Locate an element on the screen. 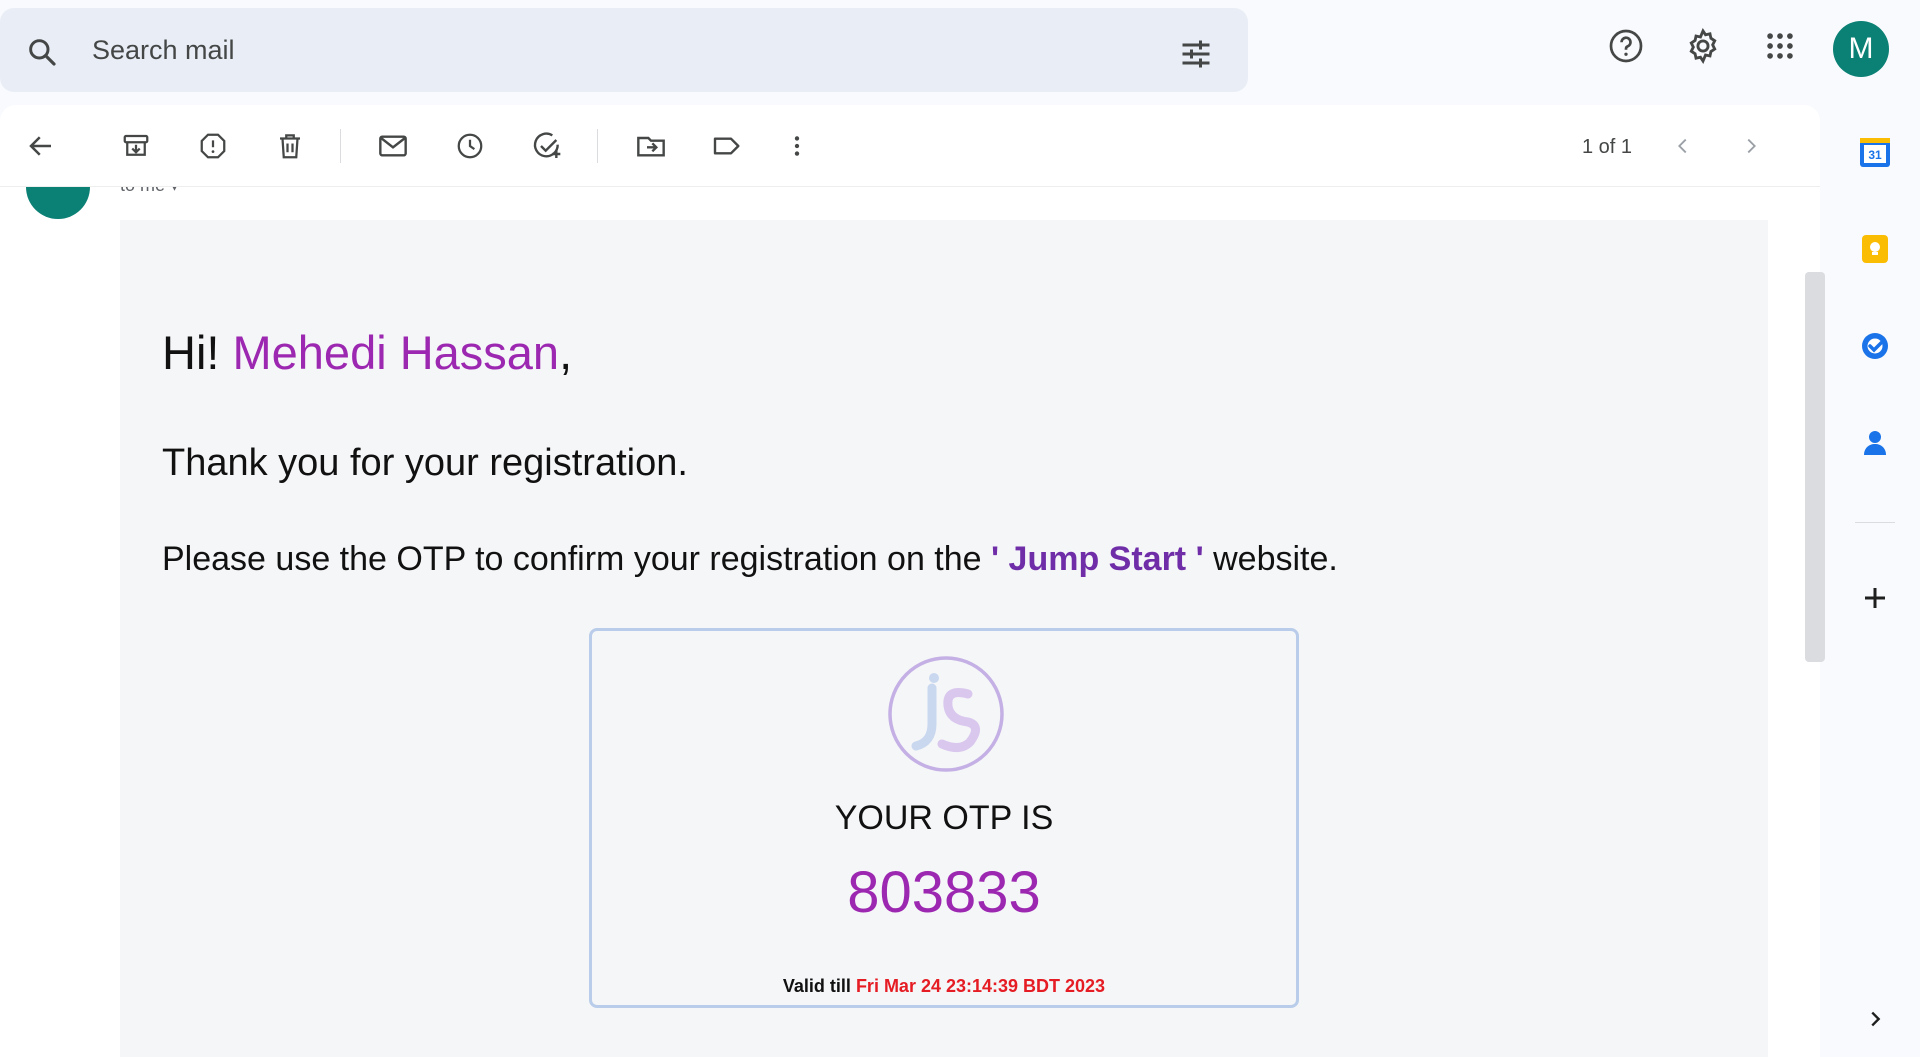  recipient-name: Mehedi Hassan is located at coordinates (396, 352).